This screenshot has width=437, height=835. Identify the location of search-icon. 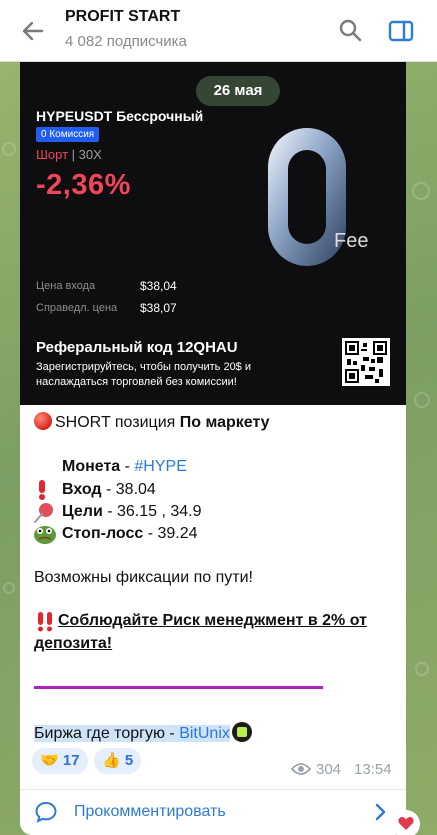
(351, 31).